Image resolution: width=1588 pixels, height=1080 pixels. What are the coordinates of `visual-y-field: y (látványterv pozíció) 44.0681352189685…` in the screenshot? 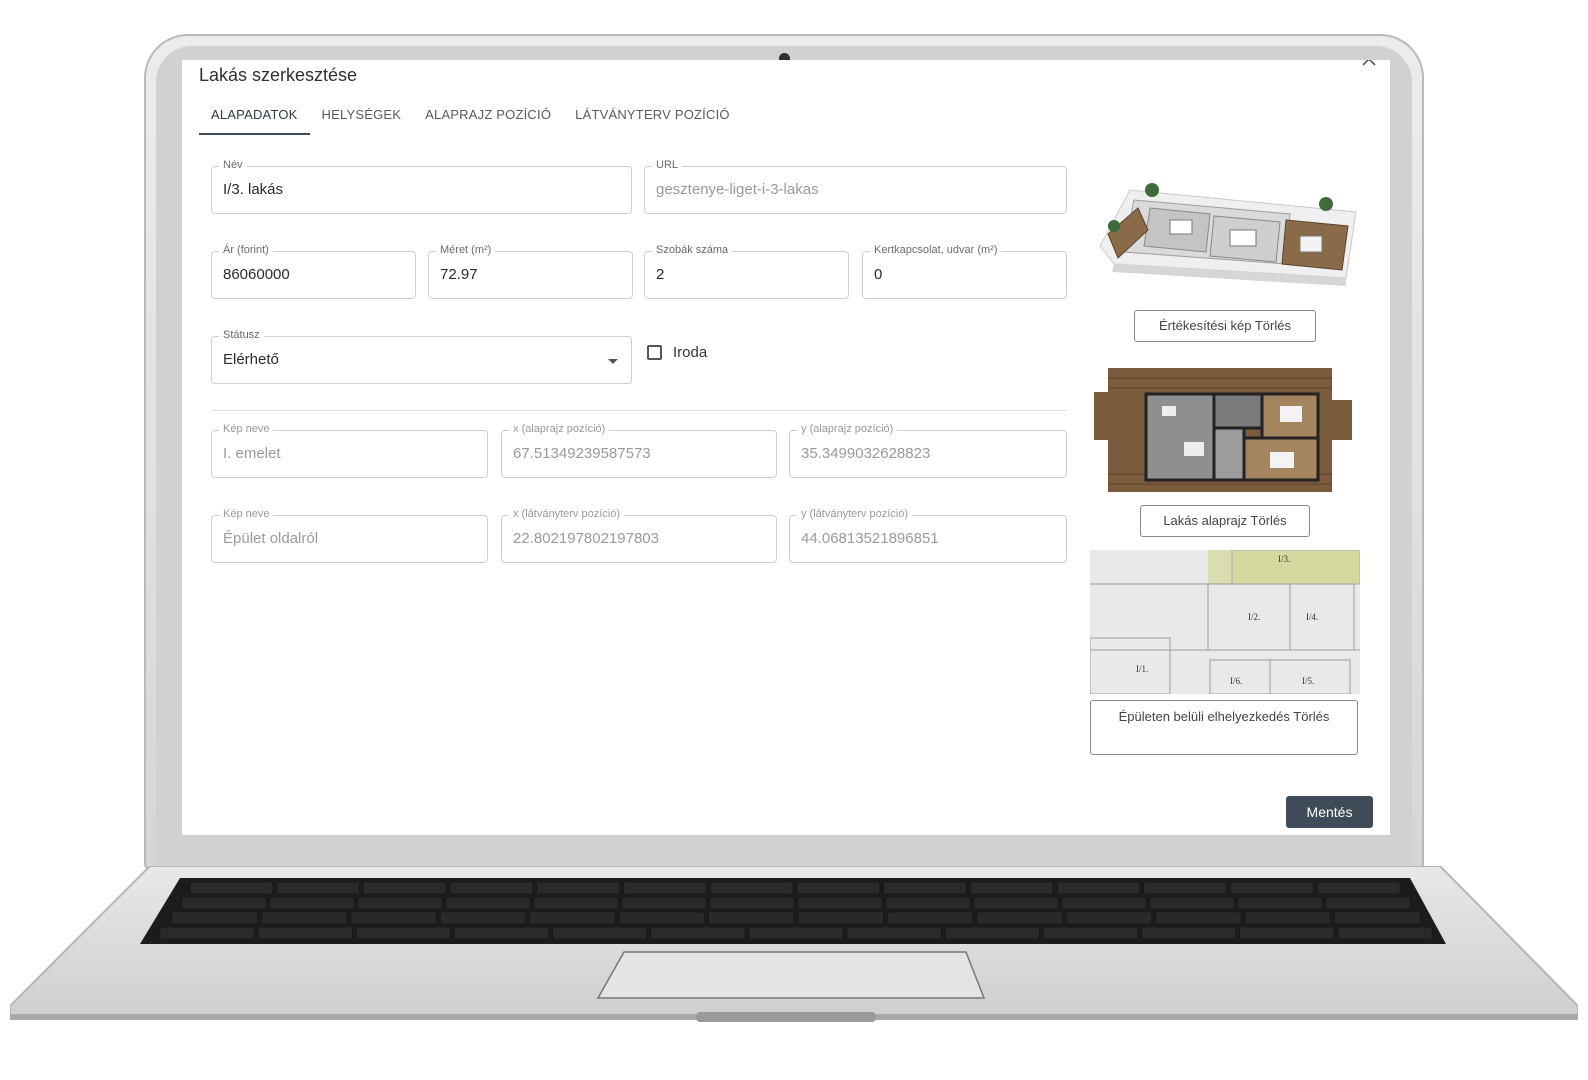 It's located at (928, 535).